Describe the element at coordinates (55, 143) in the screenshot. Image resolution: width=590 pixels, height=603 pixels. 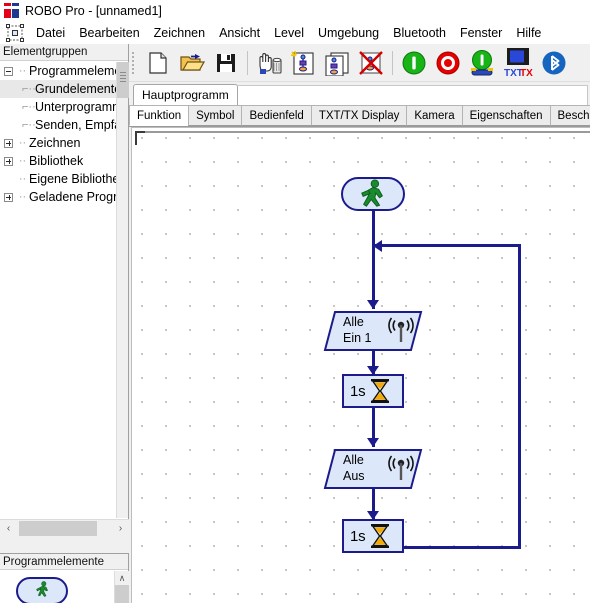
I see `tree-item-label: Zeichnen` at that location.